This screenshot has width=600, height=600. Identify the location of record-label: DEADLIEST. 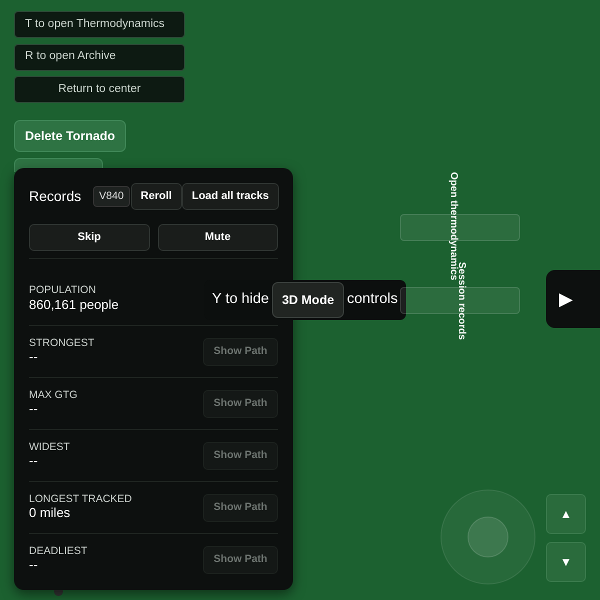
(58, 551).